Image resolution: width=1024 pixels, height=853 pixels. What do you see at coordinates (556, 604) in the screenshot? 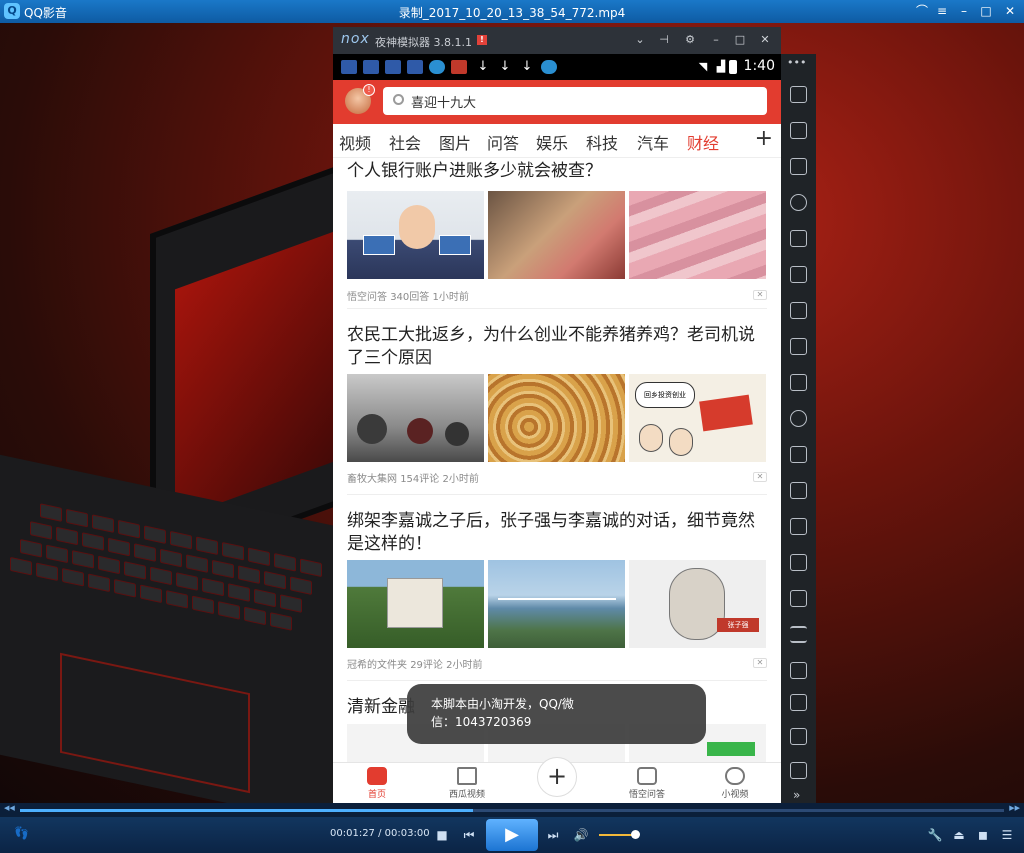
I see `bridge-photo` at bounding box center [556, 604].